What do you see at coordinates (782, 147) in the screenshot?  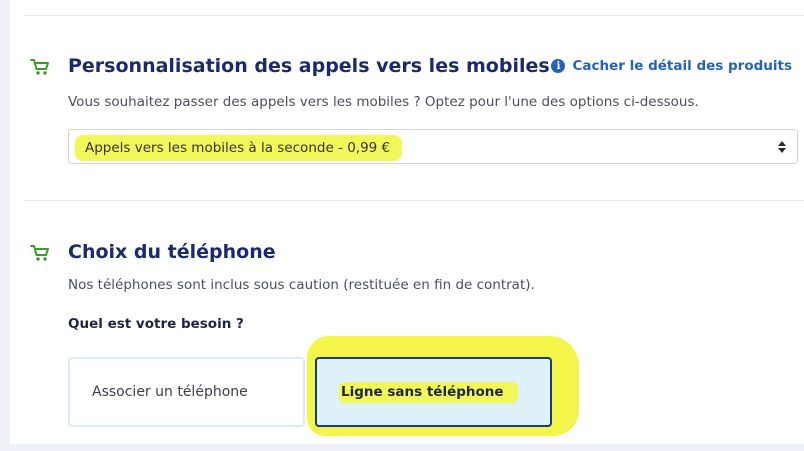 I see `select-arrows-icon` at bounding box center [782, 147].